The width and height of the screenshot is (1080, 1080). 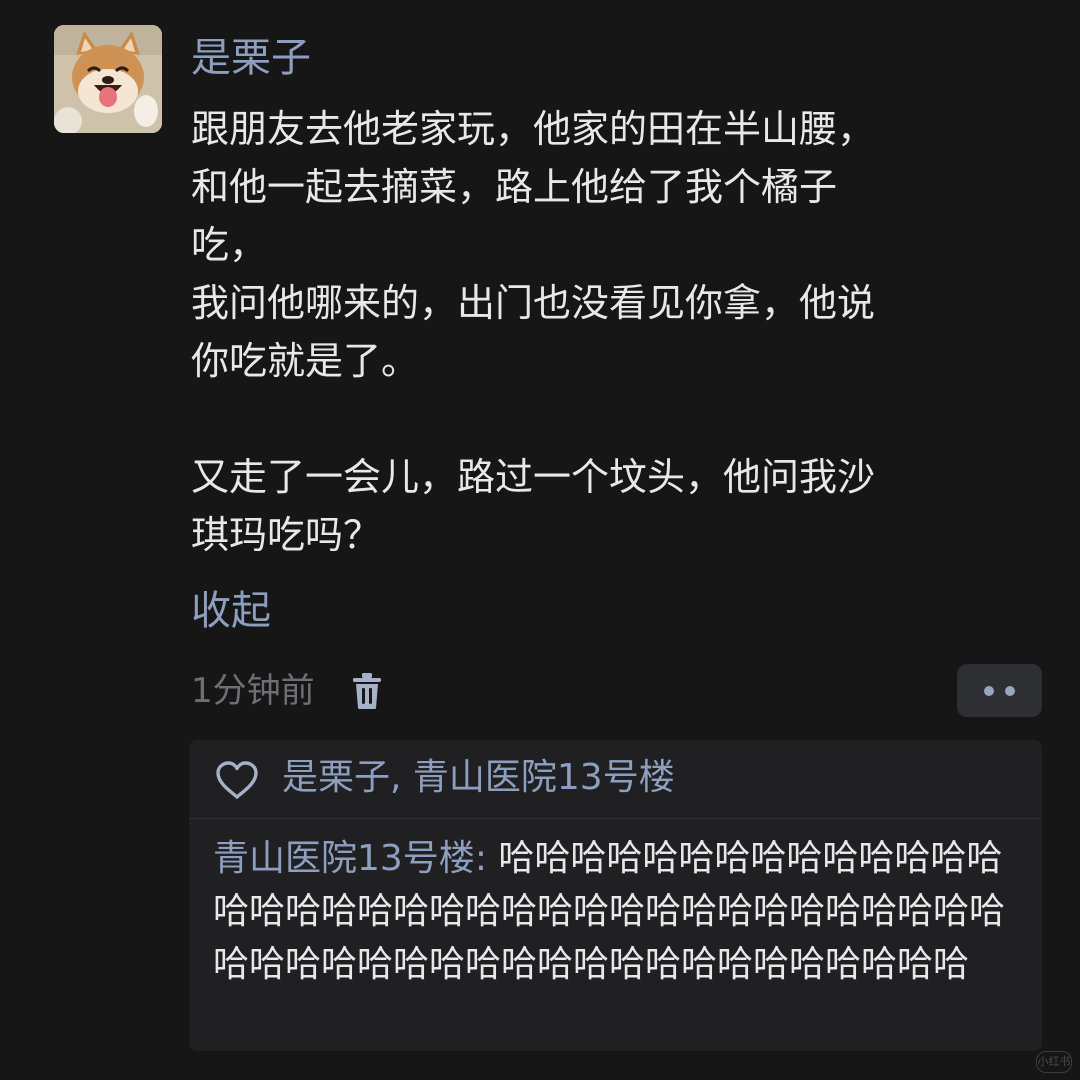 What do you see at coordinates (478, 778) in the screenshot?
I see `likers-list: 是栗子, 青山医院13号楼` at bounding box center [478, 778].